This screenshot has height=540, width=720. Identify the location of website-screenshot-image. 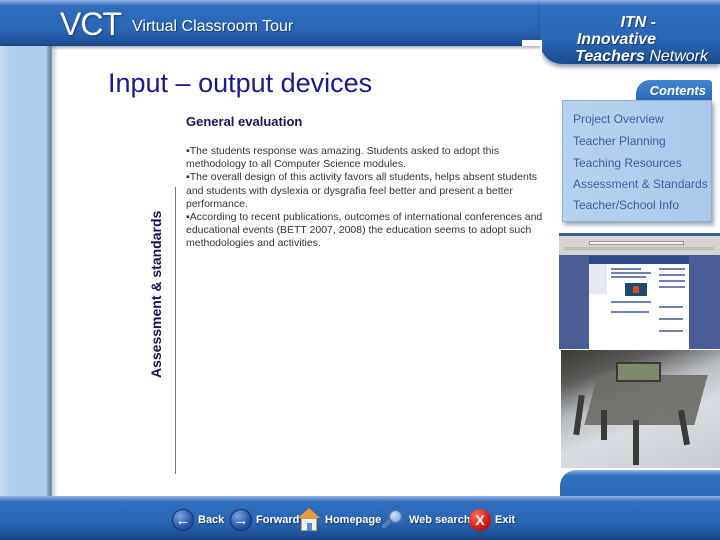
(639, 291).